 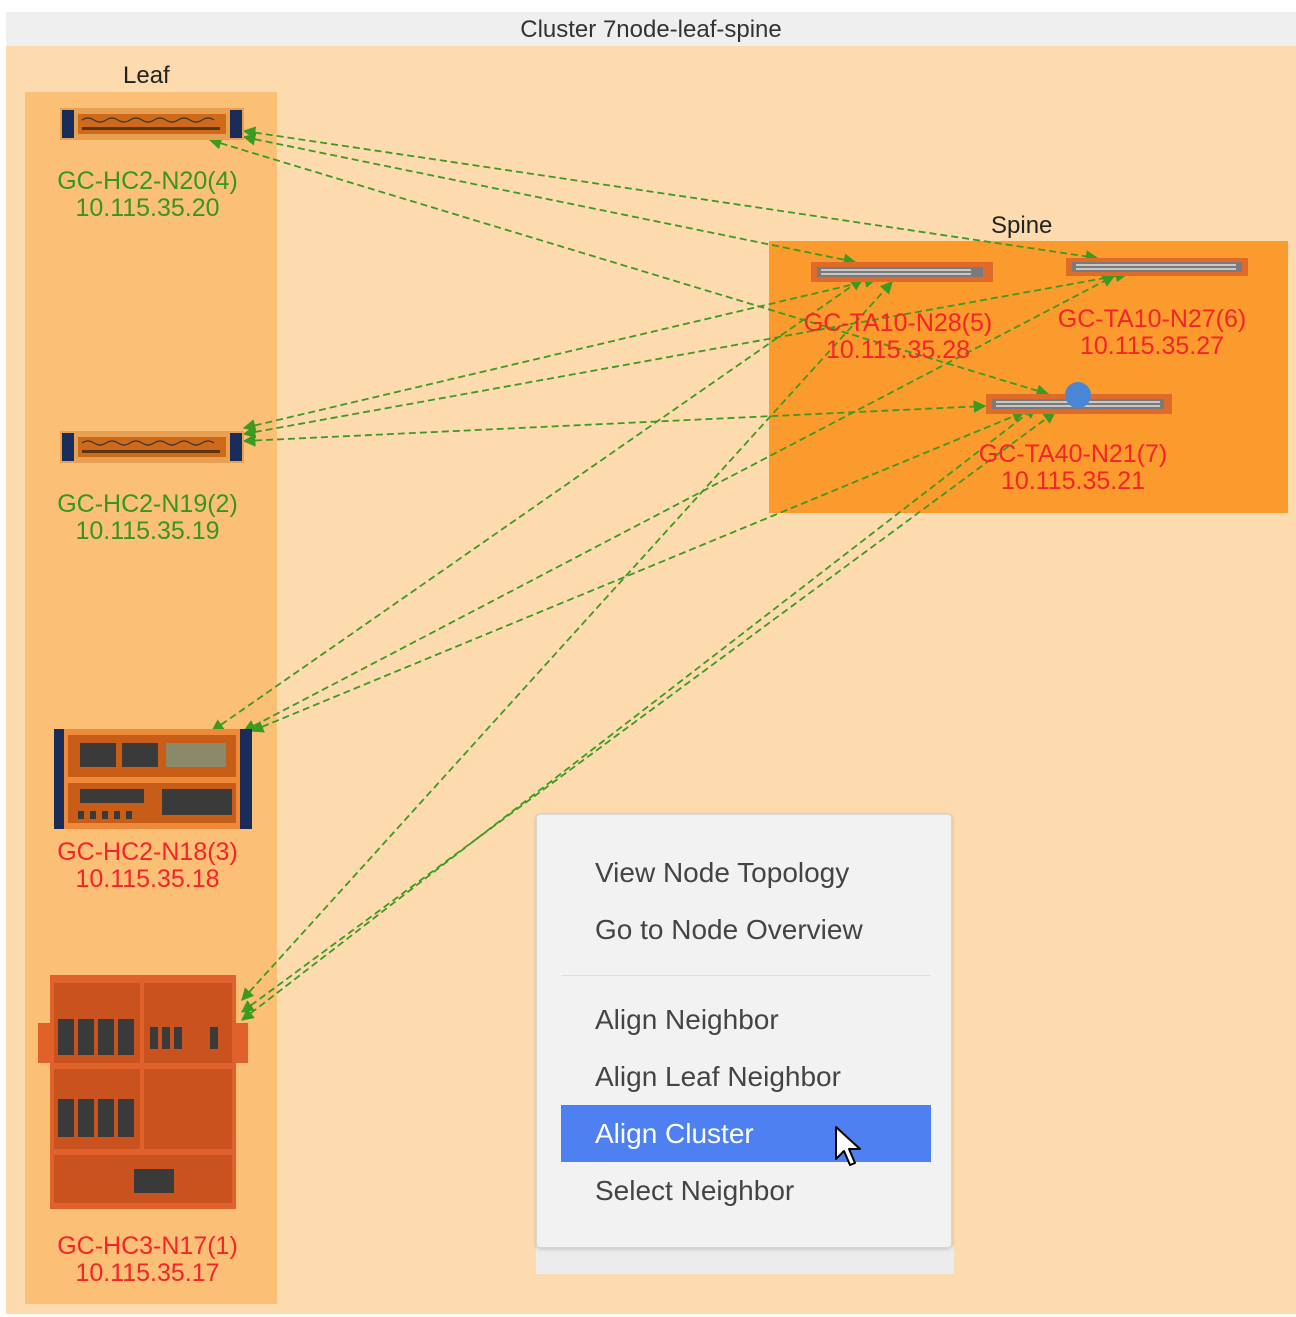 I want to click on node-ip: 10.115.35.21, so click(x=1073, y=481).